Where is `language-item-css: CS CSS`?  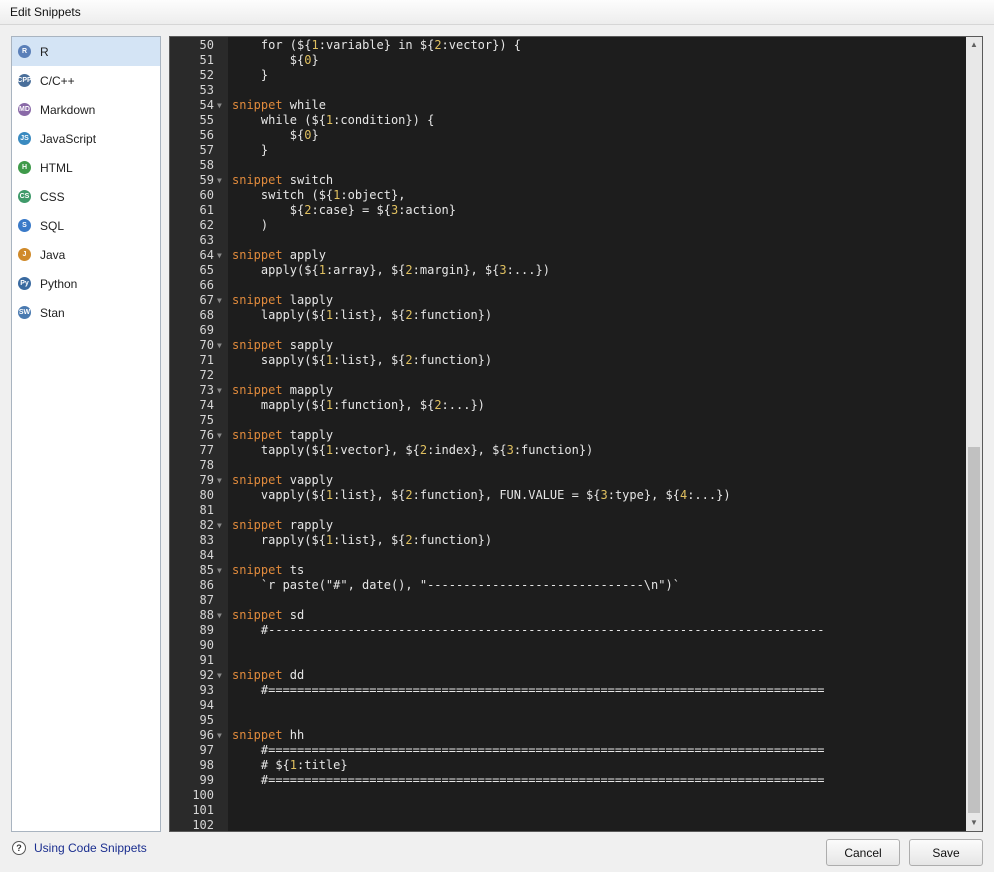
language-item-css: CS CSS is located at coordinates (86, 196).